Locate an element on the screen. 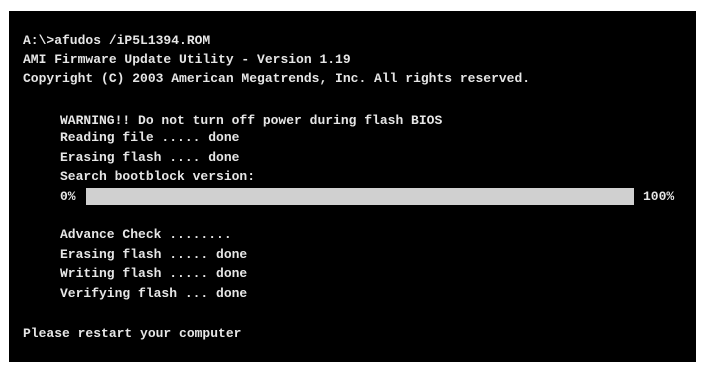  progress-bar is located at coordinates (360, 196).